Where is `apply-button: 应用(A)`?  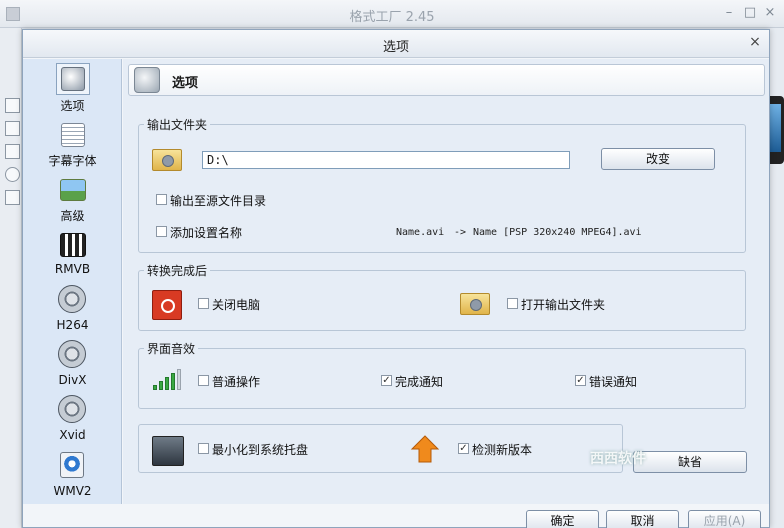 apply-button: 应用(A) is located at coordinates (724, 519).